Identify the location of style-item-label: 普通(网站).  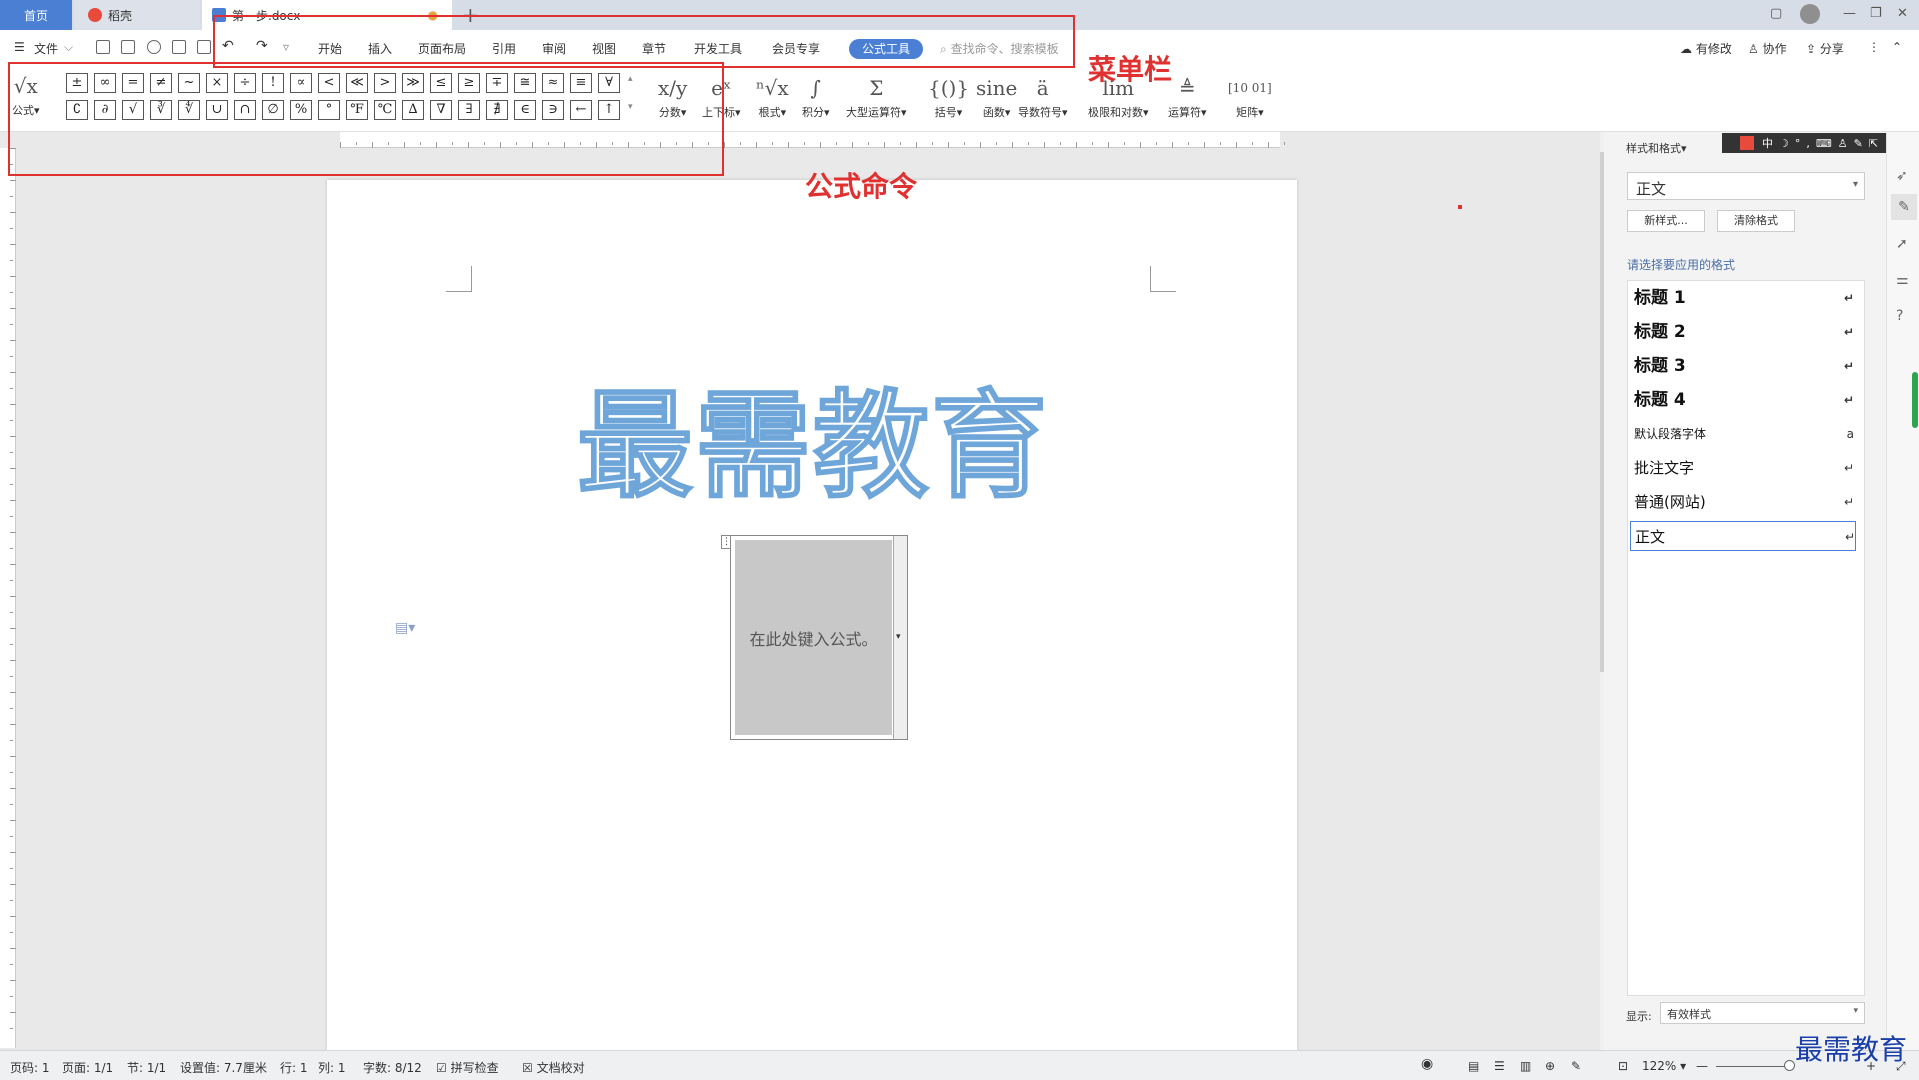
(1670, 502).